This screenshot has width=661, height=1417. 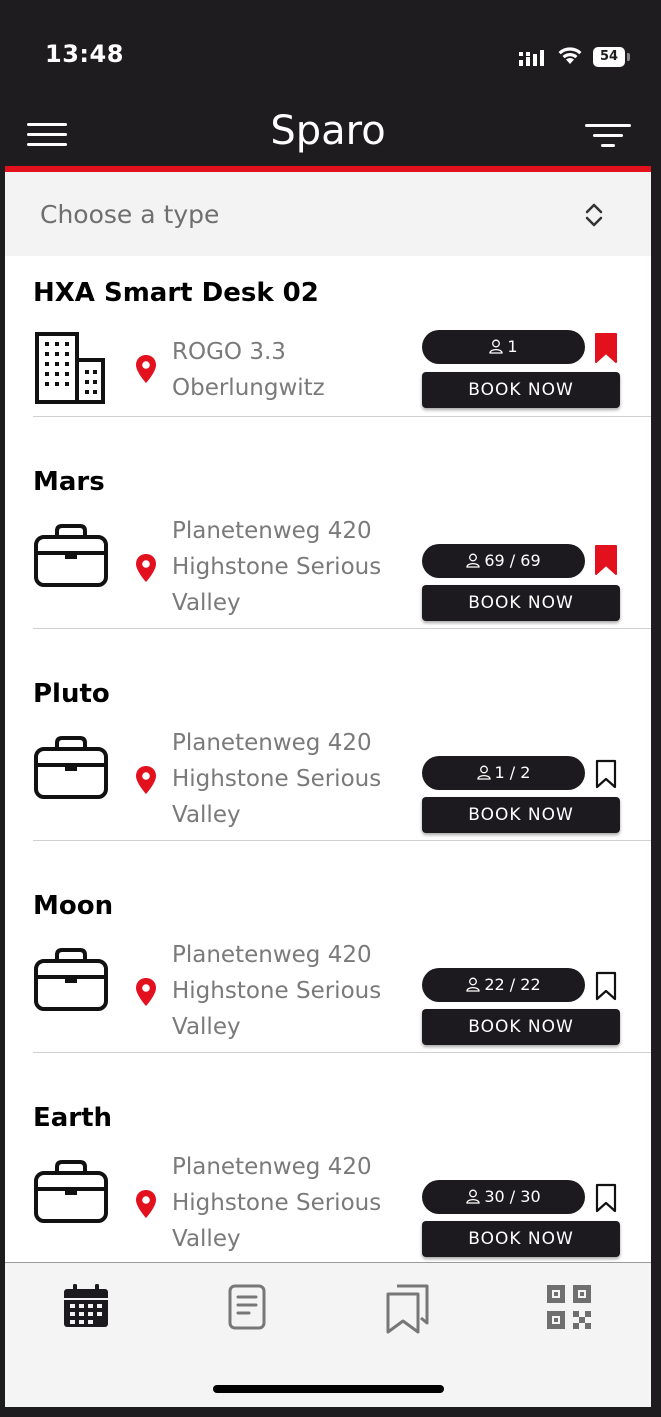 I want to click on capacity-badge: 30 / 30, so click(x=503, y=1197).